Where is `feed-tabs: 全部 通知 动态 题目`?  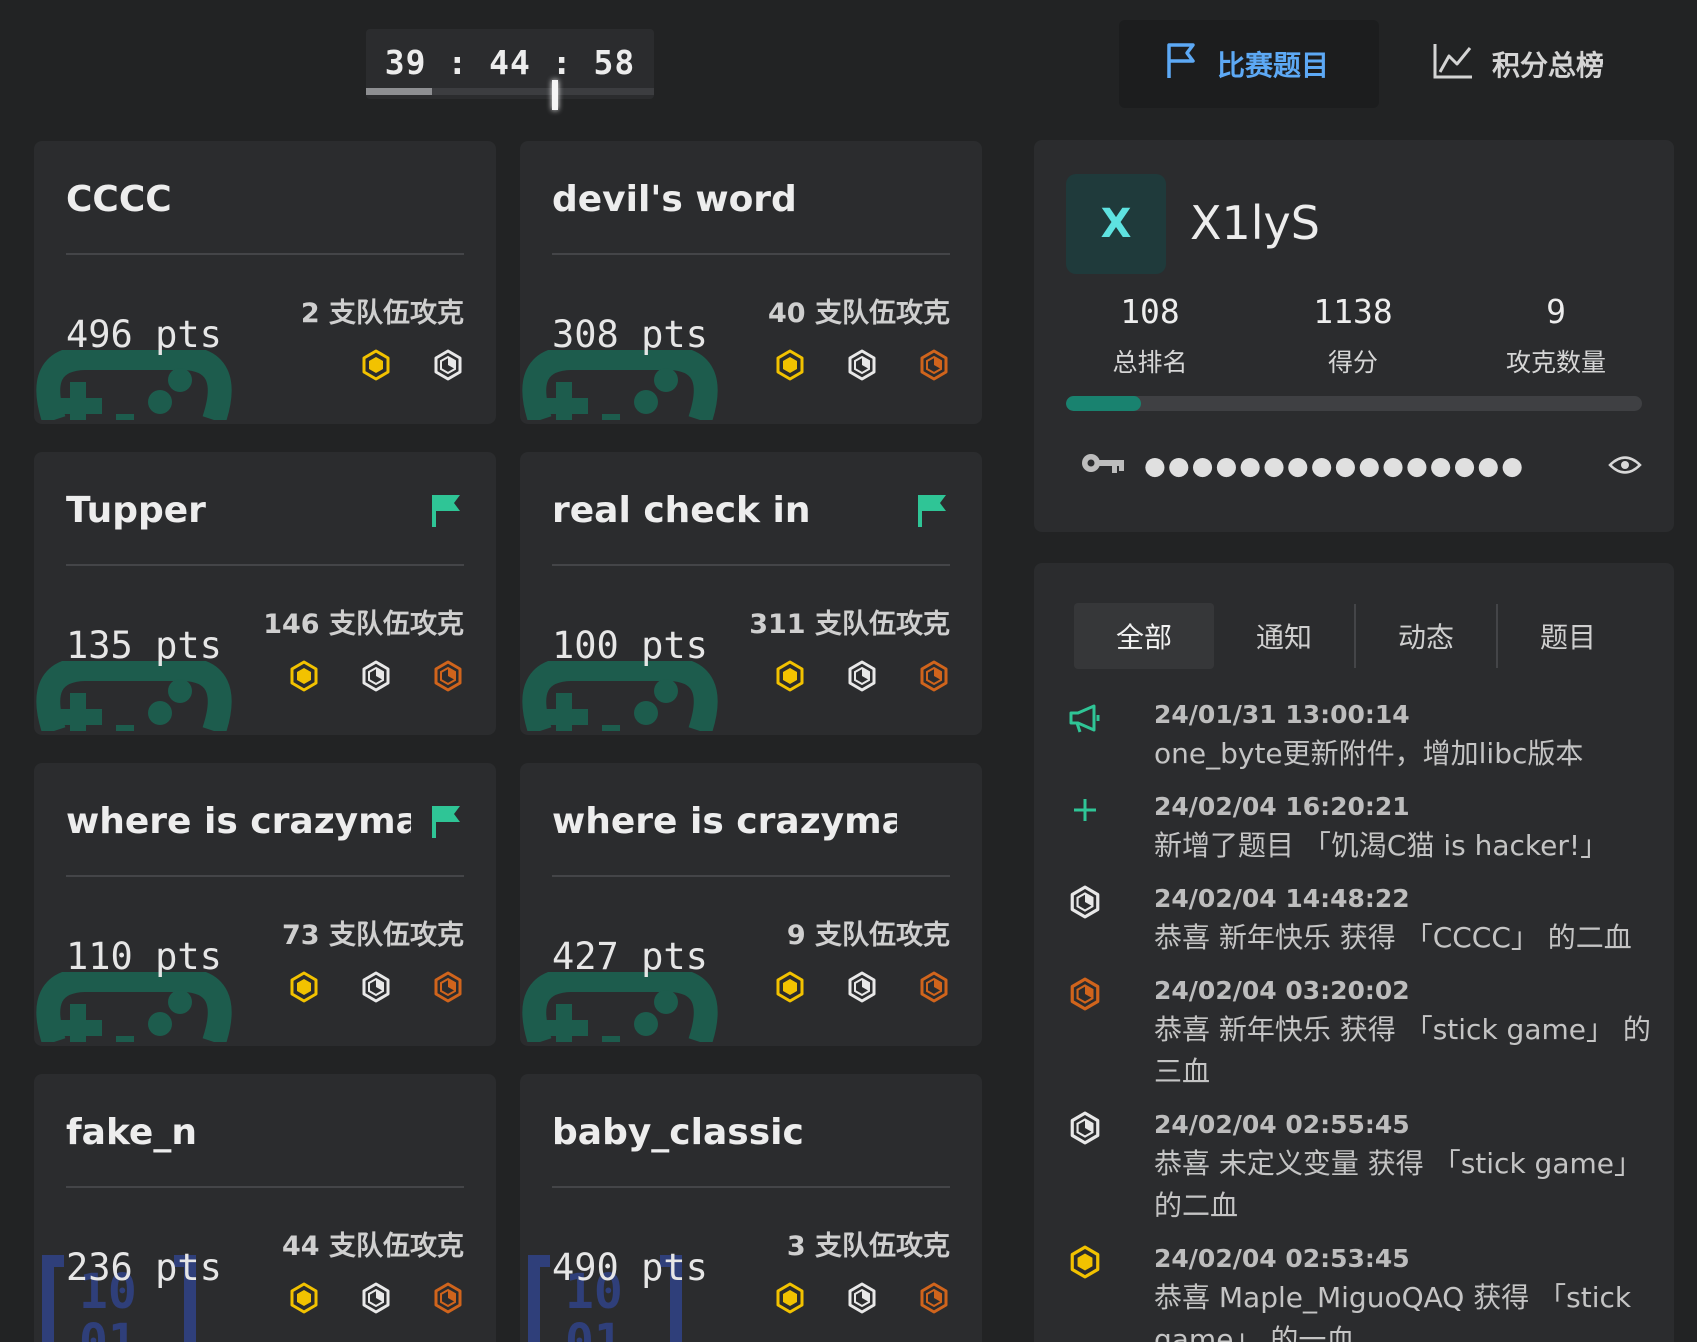 feed-tabs: 全部 通知 动态 题目 is located at coordinates (1356, 636).